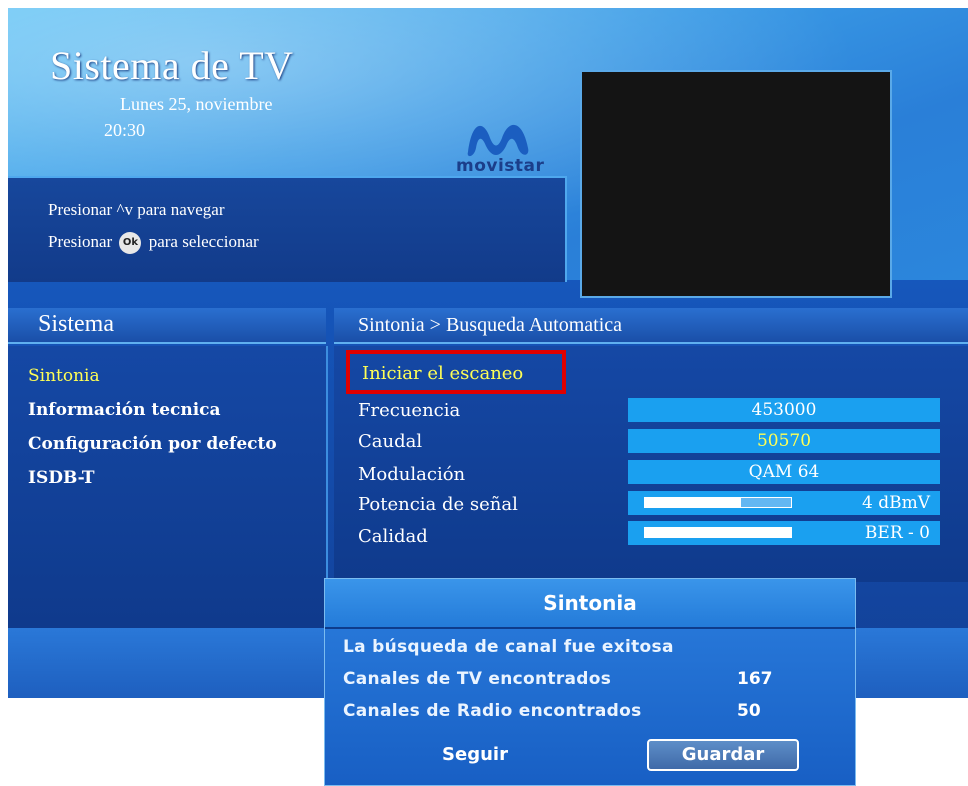 The width and height of the screenshot is (968, 786). Describe the element at coordinates (152, 444) in the screenshot. I see `sidebar-item-configuracion: Configuración por defecto` at that location.